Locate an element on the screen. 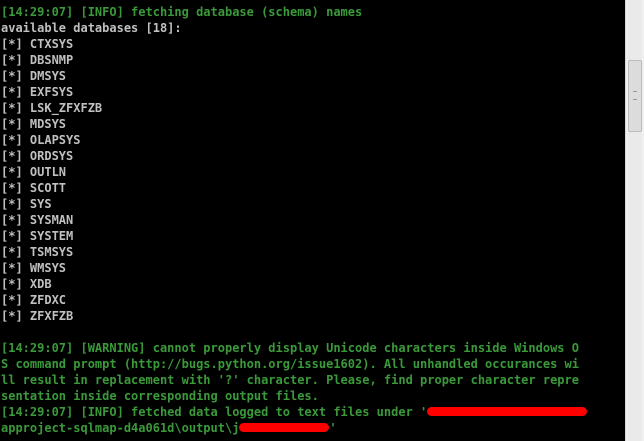 The height and width of the screenshot is (441, 644). console-line-text: [*] ORDSYS is located at coordinates (37, 156).